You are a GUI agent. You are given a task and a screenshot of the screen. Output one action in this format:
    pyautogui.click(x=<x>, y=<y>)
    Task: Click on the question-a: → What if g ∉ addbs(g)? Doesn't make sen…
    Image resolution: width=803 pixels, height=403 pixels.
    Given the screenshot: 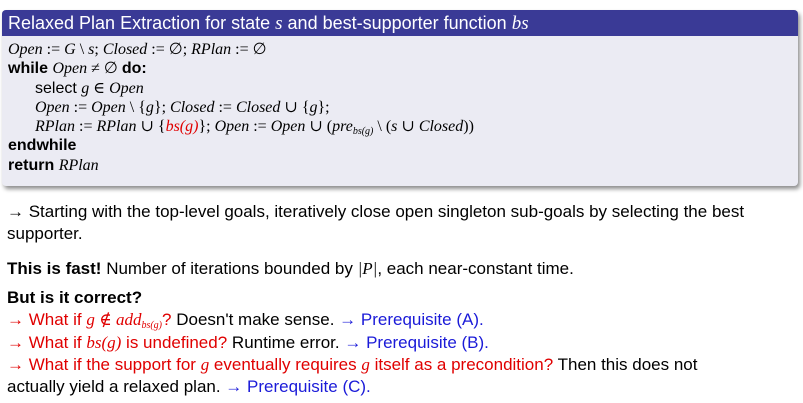 What is the action you would take?
    pyautogui.click(x=245, y=321)
    